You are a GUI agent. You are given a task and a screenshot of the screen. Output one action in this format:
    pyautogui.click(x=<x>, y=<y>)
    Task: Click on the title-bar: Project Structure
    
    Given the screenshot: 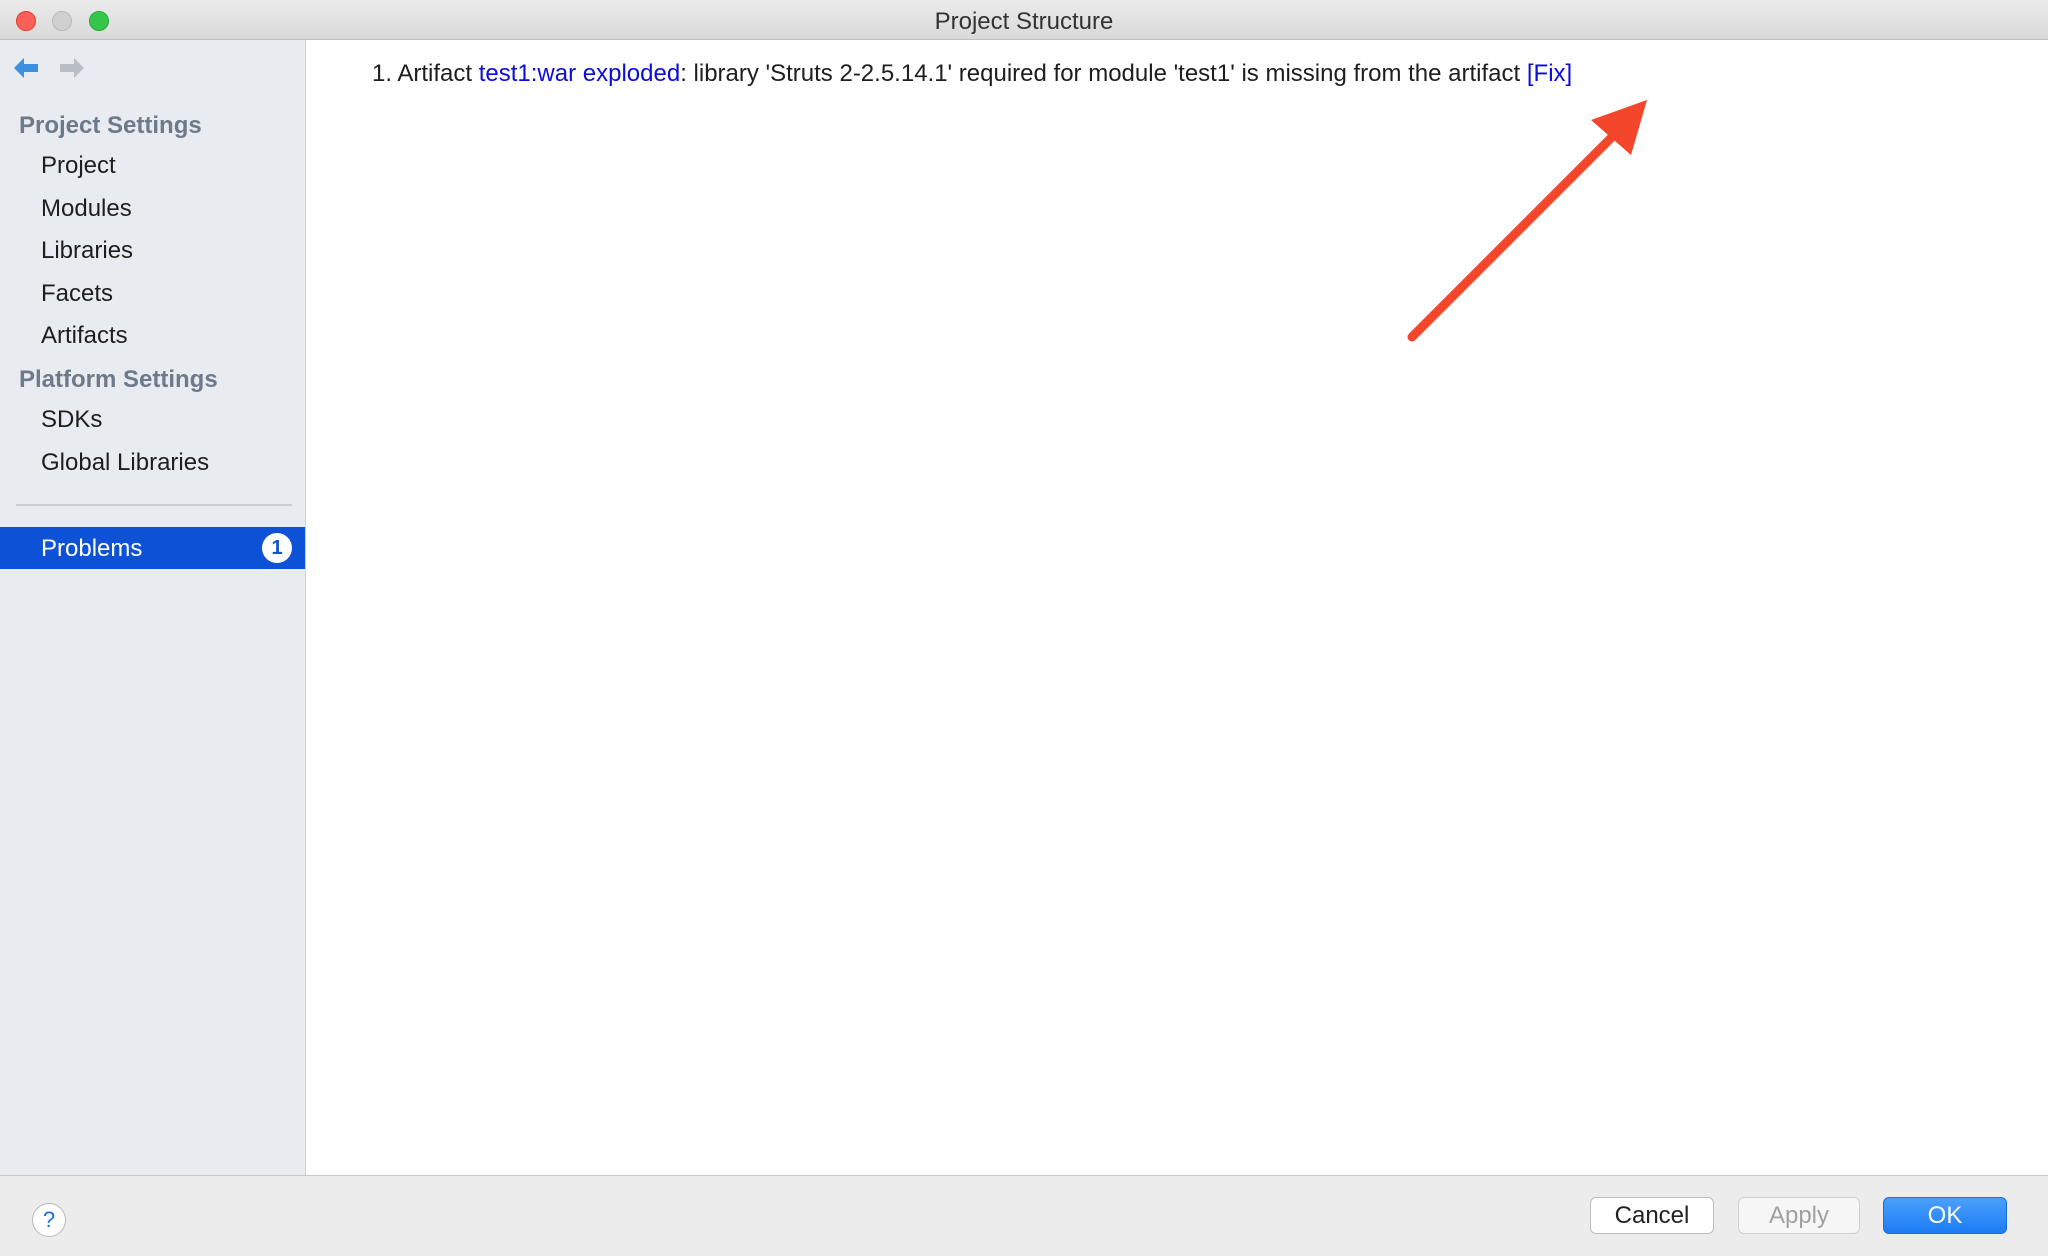 What is the action you would take?
    pyautogui.click(x=1024, y=20)
    